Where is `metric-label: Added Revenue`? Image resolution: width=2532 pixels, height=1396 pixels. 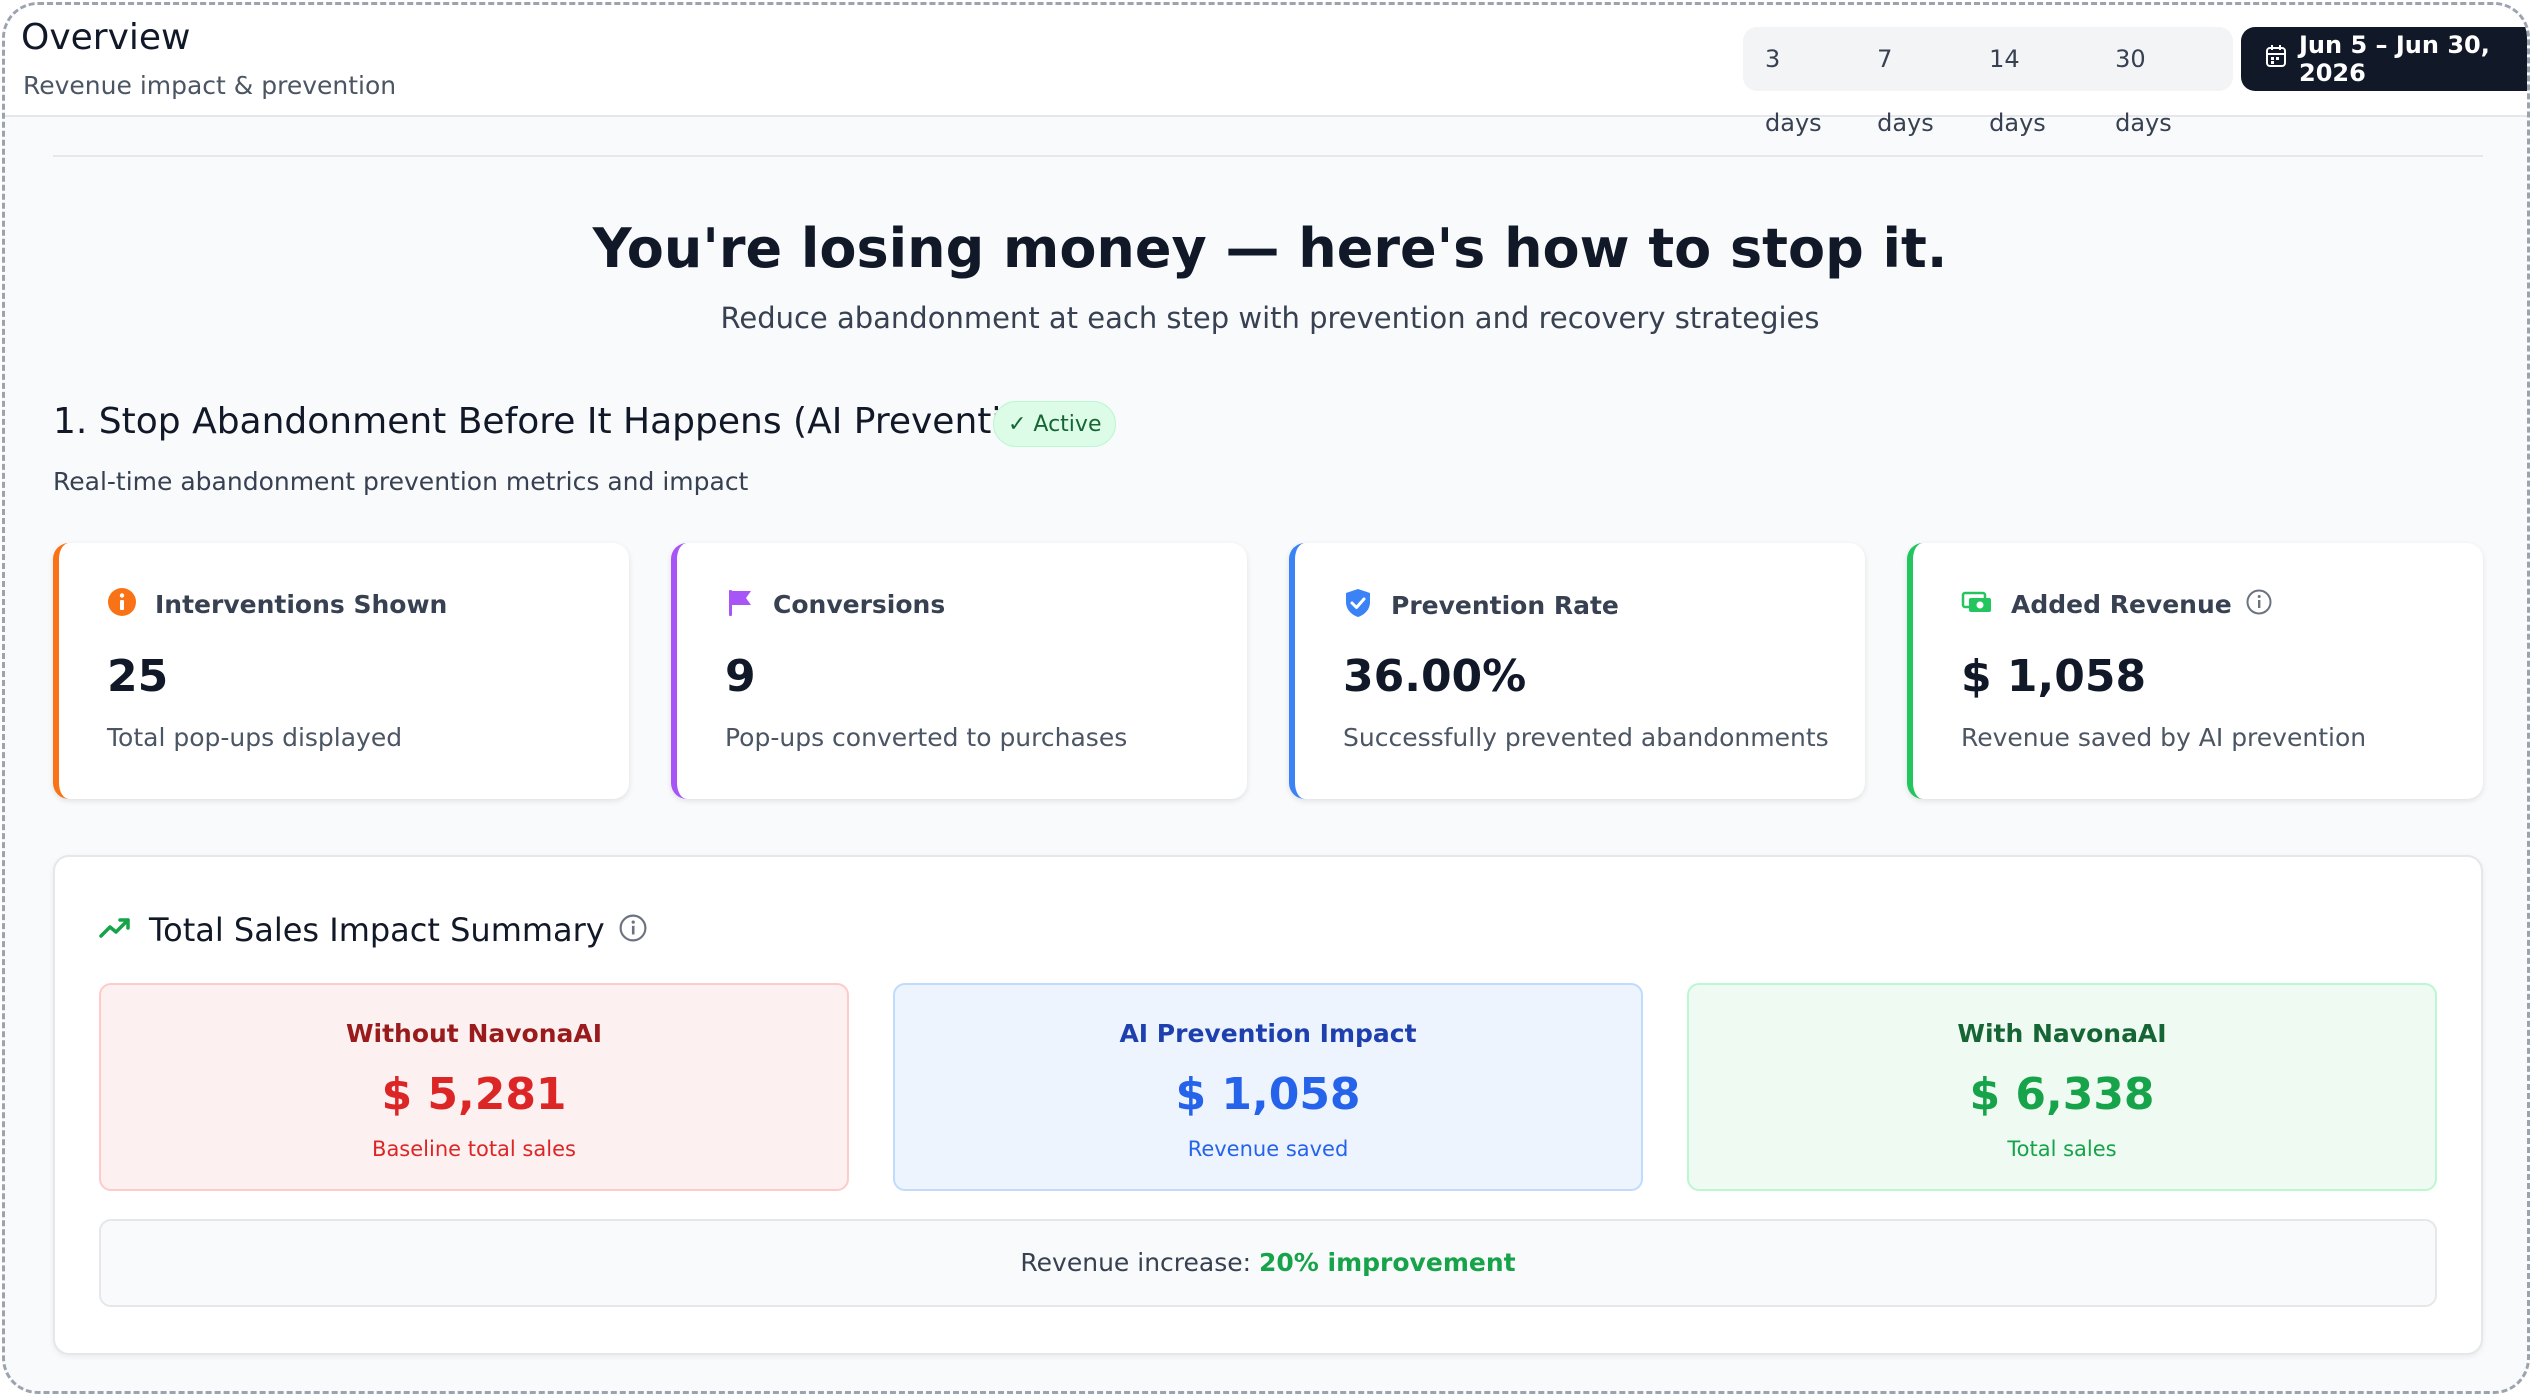 metric-label: Added Revenue is located at coordinates (2121, 604).